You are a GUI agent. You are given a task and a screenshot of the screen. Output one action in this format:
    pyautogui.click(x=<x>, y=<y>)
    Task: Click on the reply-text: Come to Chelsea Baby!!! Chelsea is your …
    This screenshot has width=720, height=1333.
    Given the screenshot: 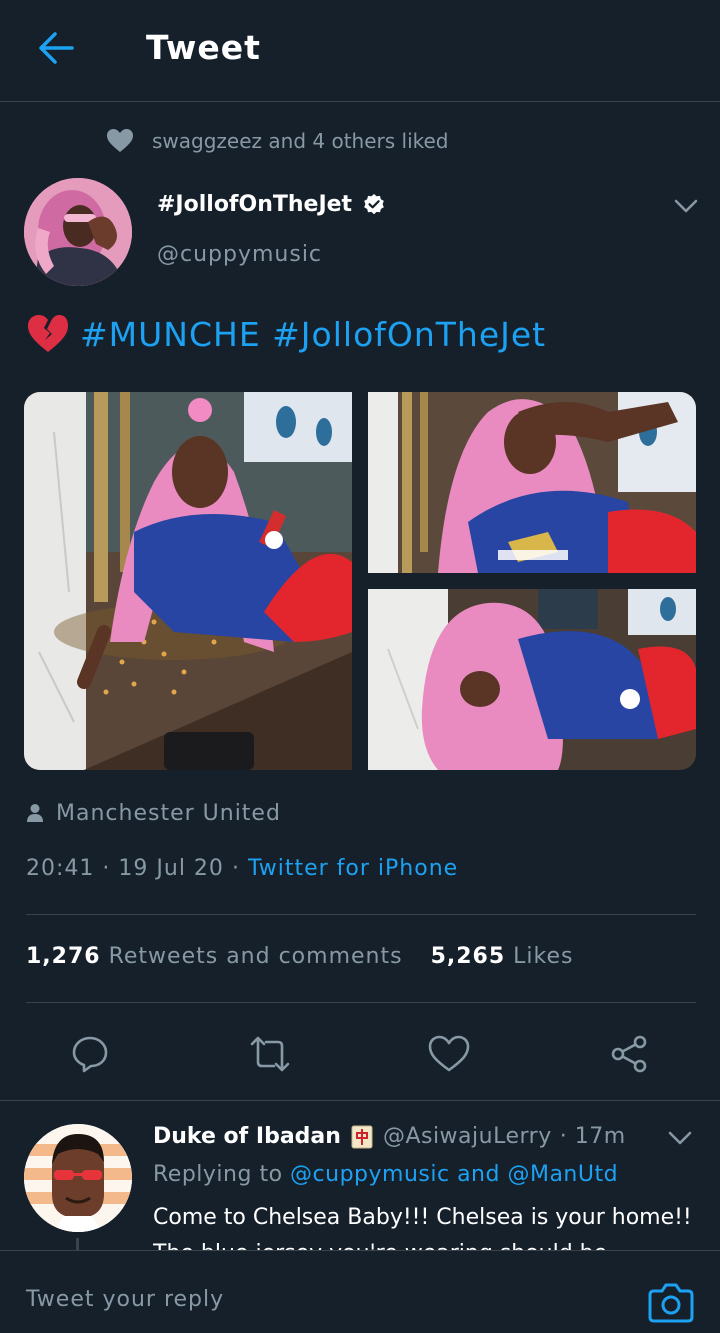 What is the action you would take?
    pyautogui.click(x=422, y=1227)
    